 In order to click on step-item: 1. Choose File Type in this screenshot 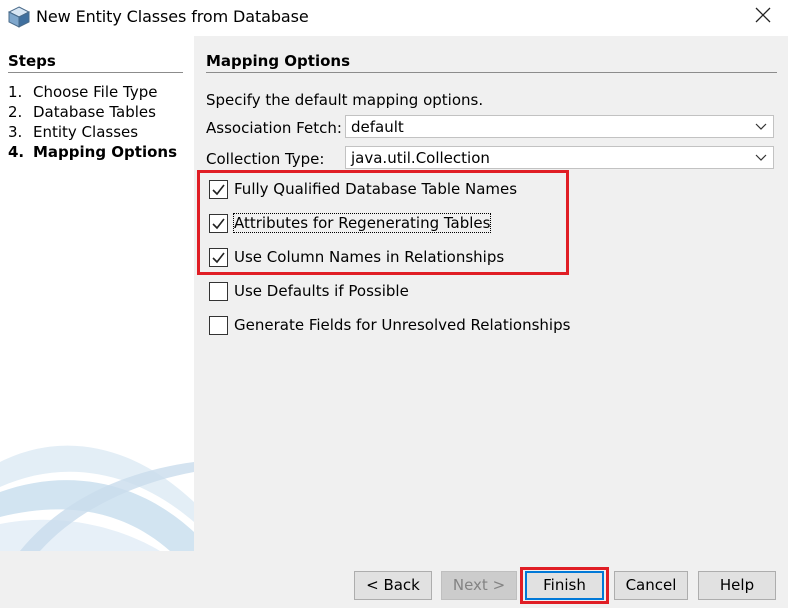, I will do `click(82, 92)`.